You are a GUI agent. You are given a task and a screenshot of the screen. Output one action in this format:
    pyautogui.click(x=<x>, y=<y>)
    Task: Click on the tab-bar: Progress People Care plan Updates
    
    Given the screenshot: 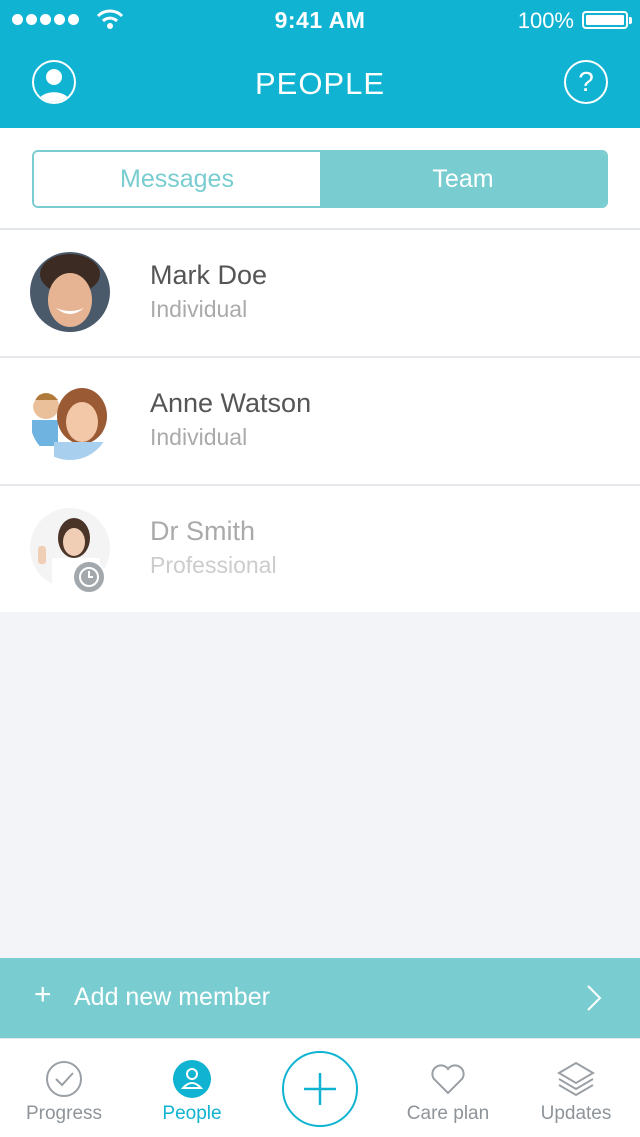 What is the action you would take?
    pyautogui.click(x=320, y=1087)
    